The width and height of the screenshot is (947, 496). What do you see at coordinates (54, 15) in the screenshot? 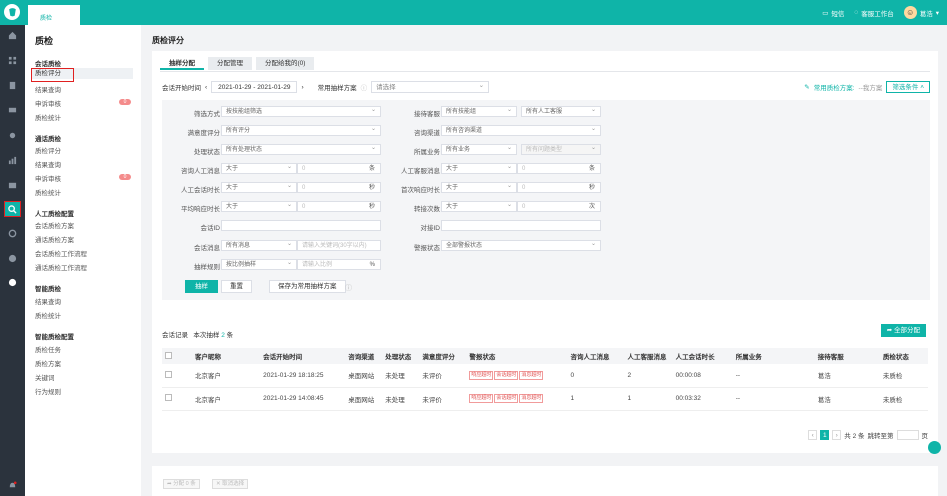
I see `tab-quality: 质检` at bounding box center [54, 15].